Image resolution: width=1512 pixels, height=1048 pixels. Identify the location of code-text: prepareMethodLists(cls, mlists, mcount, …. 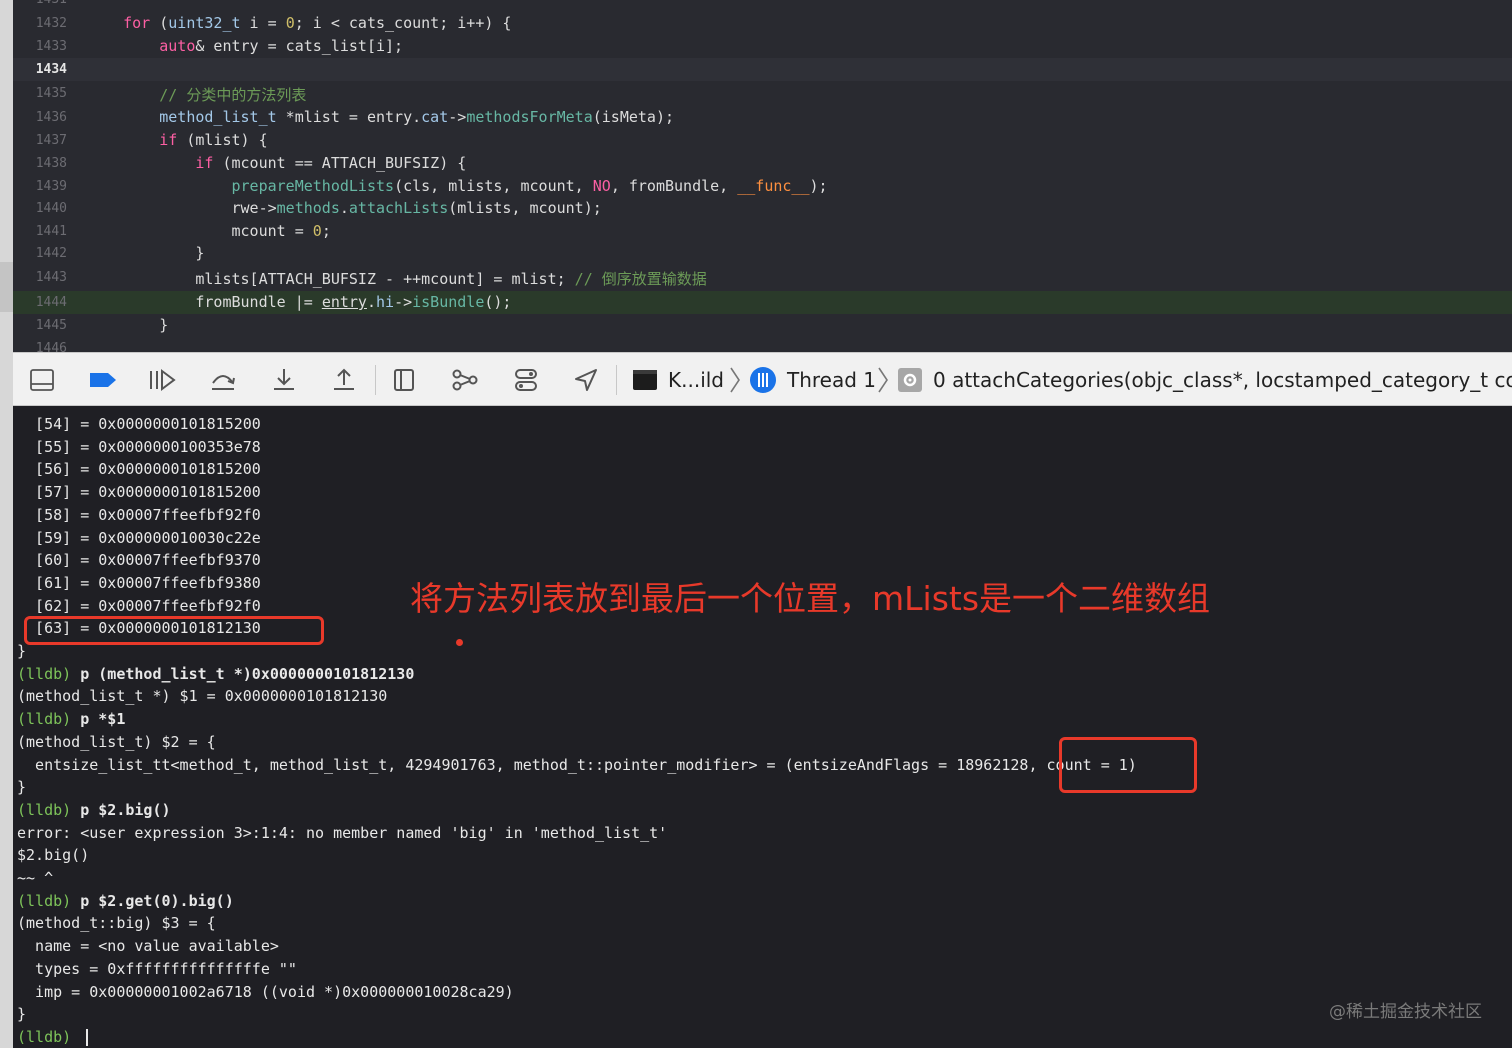
(529, 186).